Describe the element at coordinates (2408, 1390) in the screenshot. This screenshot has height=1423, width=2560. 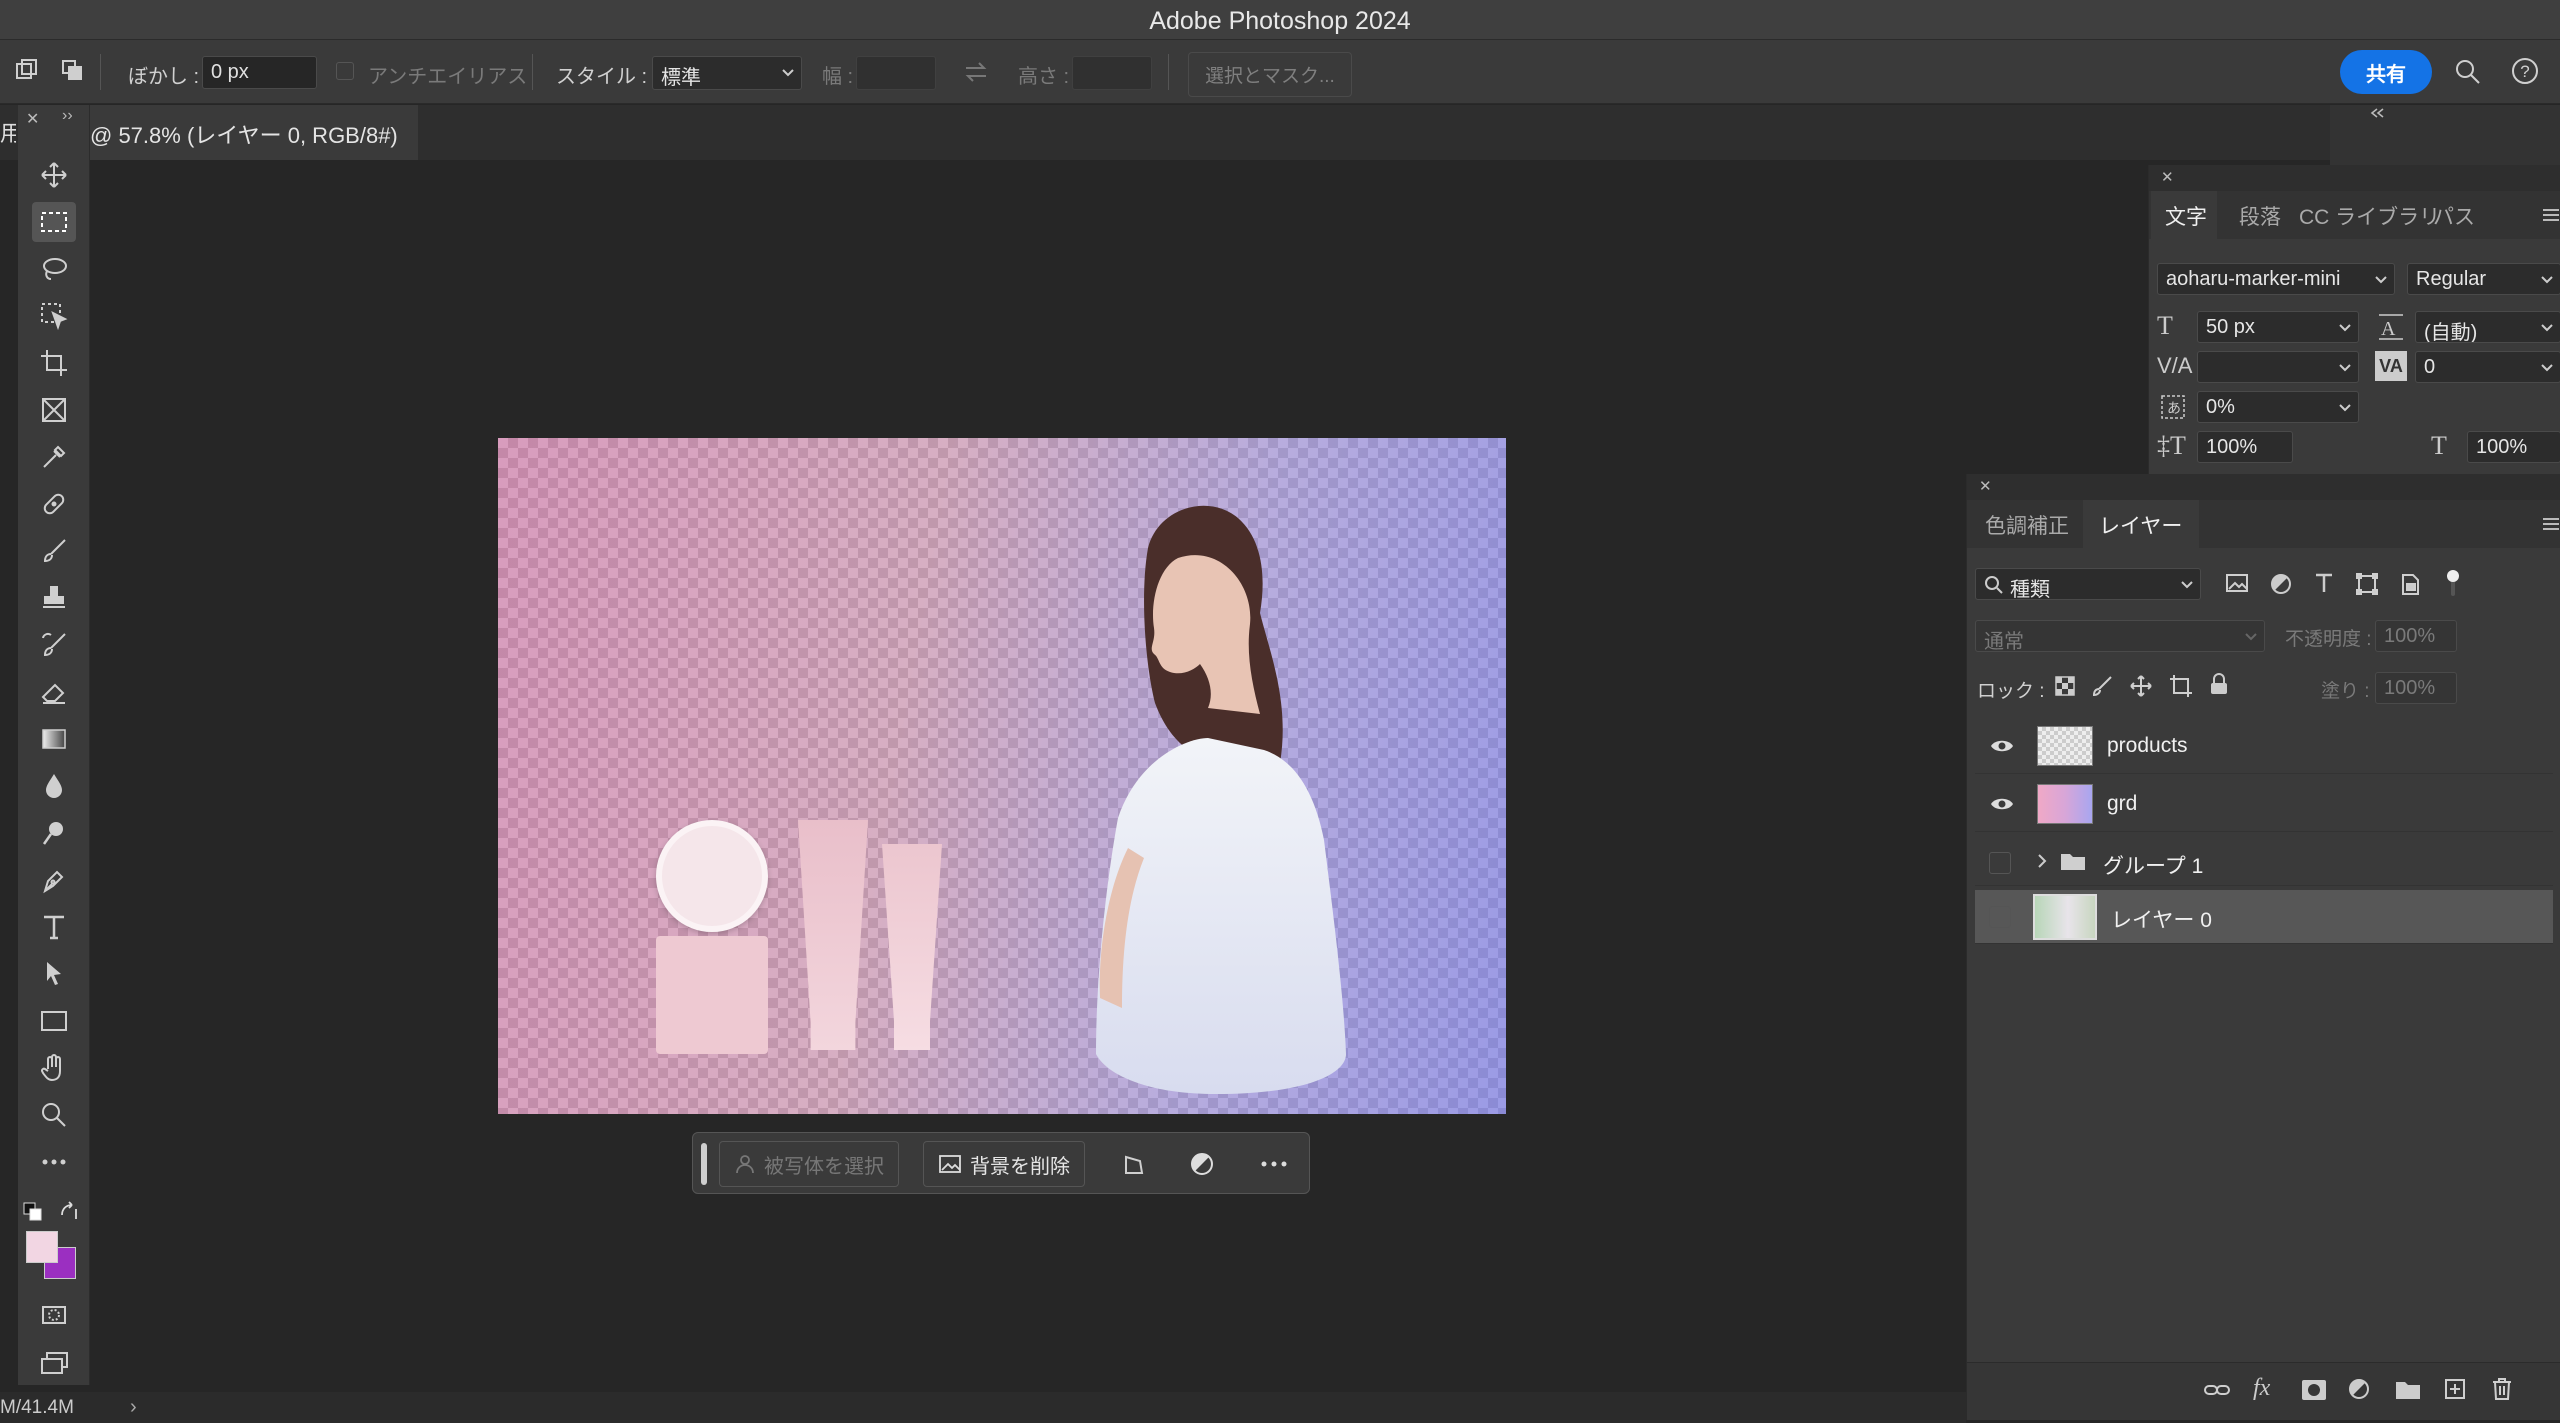
I see `new-group-icon` at that location.